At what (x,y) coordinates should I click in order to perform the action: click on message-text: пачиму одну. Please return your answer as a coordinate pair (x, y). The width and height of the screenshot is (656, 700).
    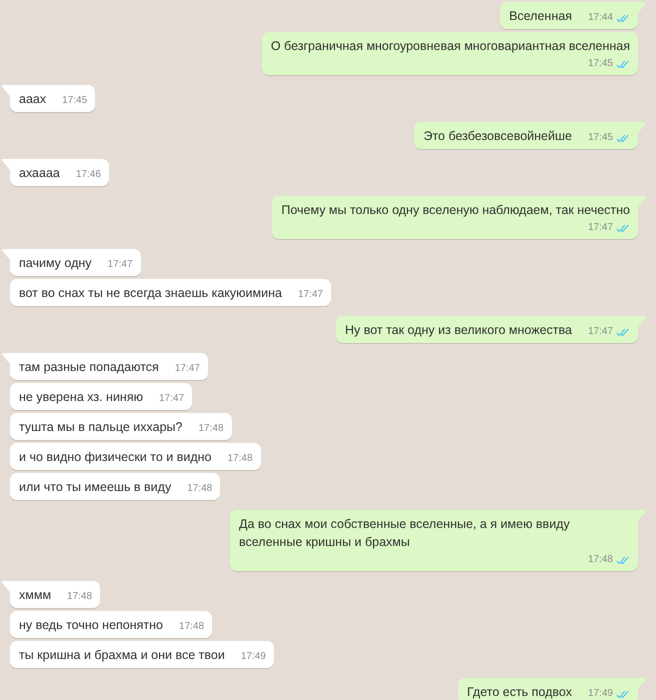
    Looking at the image, I should click on (55, 263).